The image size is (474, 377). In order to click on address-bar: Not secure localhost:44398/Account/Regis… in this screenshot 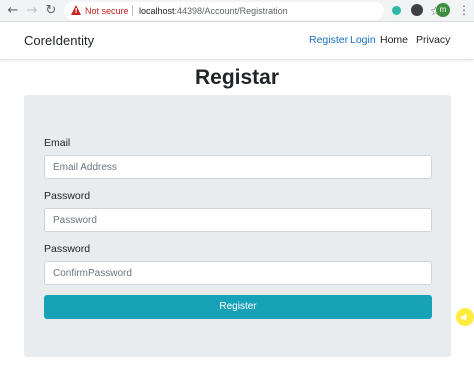, I will do `click(252, 11)`.